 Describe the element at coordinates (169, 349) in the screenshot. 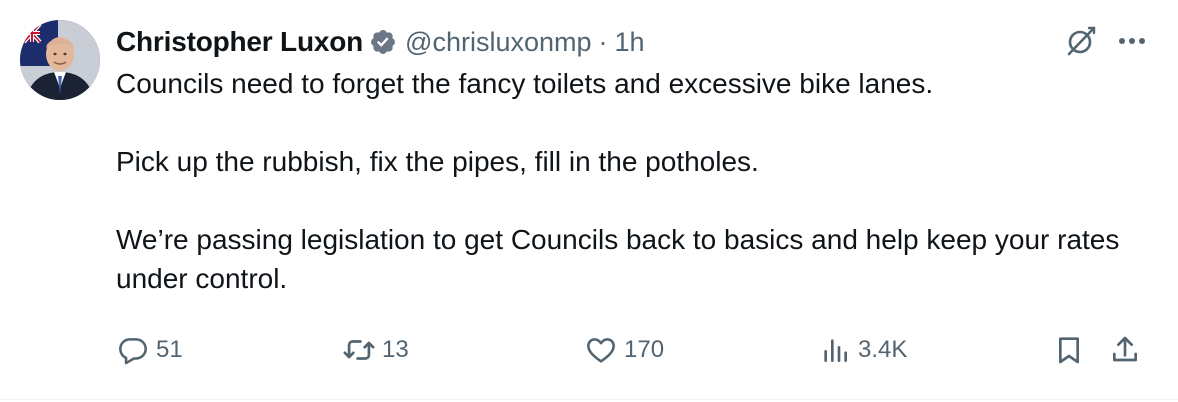

I see `reply-count: 51` at that location.